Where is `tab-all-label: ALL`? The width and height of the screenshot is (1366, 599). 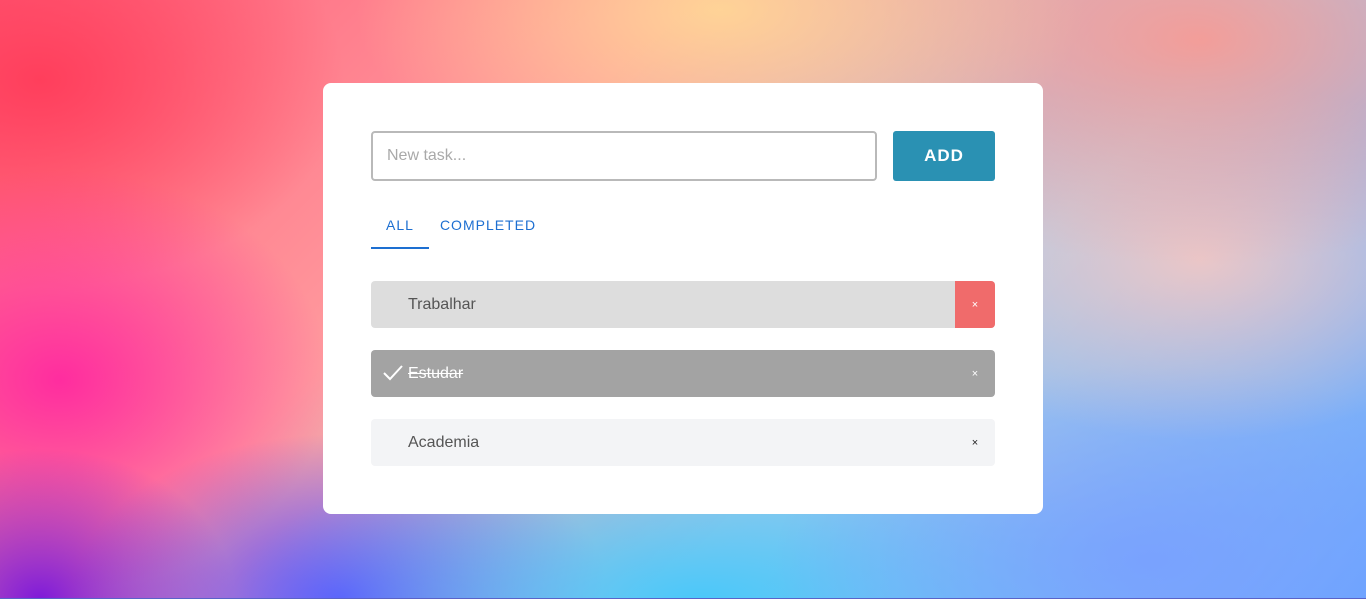
tab-all-label: ALL is located at coordinates (400, 225).